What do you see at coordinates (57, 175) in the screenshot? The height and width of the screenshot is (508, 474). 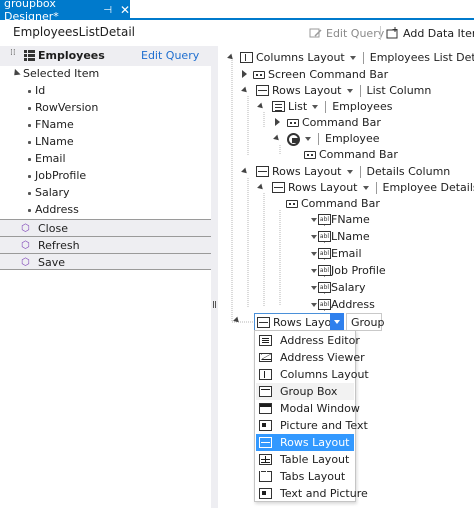 I see `field-item: JobProfile` at bounding box center [57, 175].